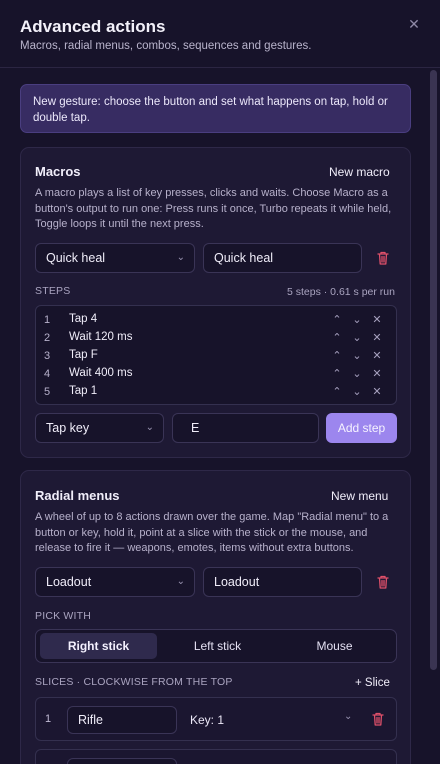 This screenshot has width=440, height=764. I want to click on macro-name-field: Quick heal, so click(282, 258).